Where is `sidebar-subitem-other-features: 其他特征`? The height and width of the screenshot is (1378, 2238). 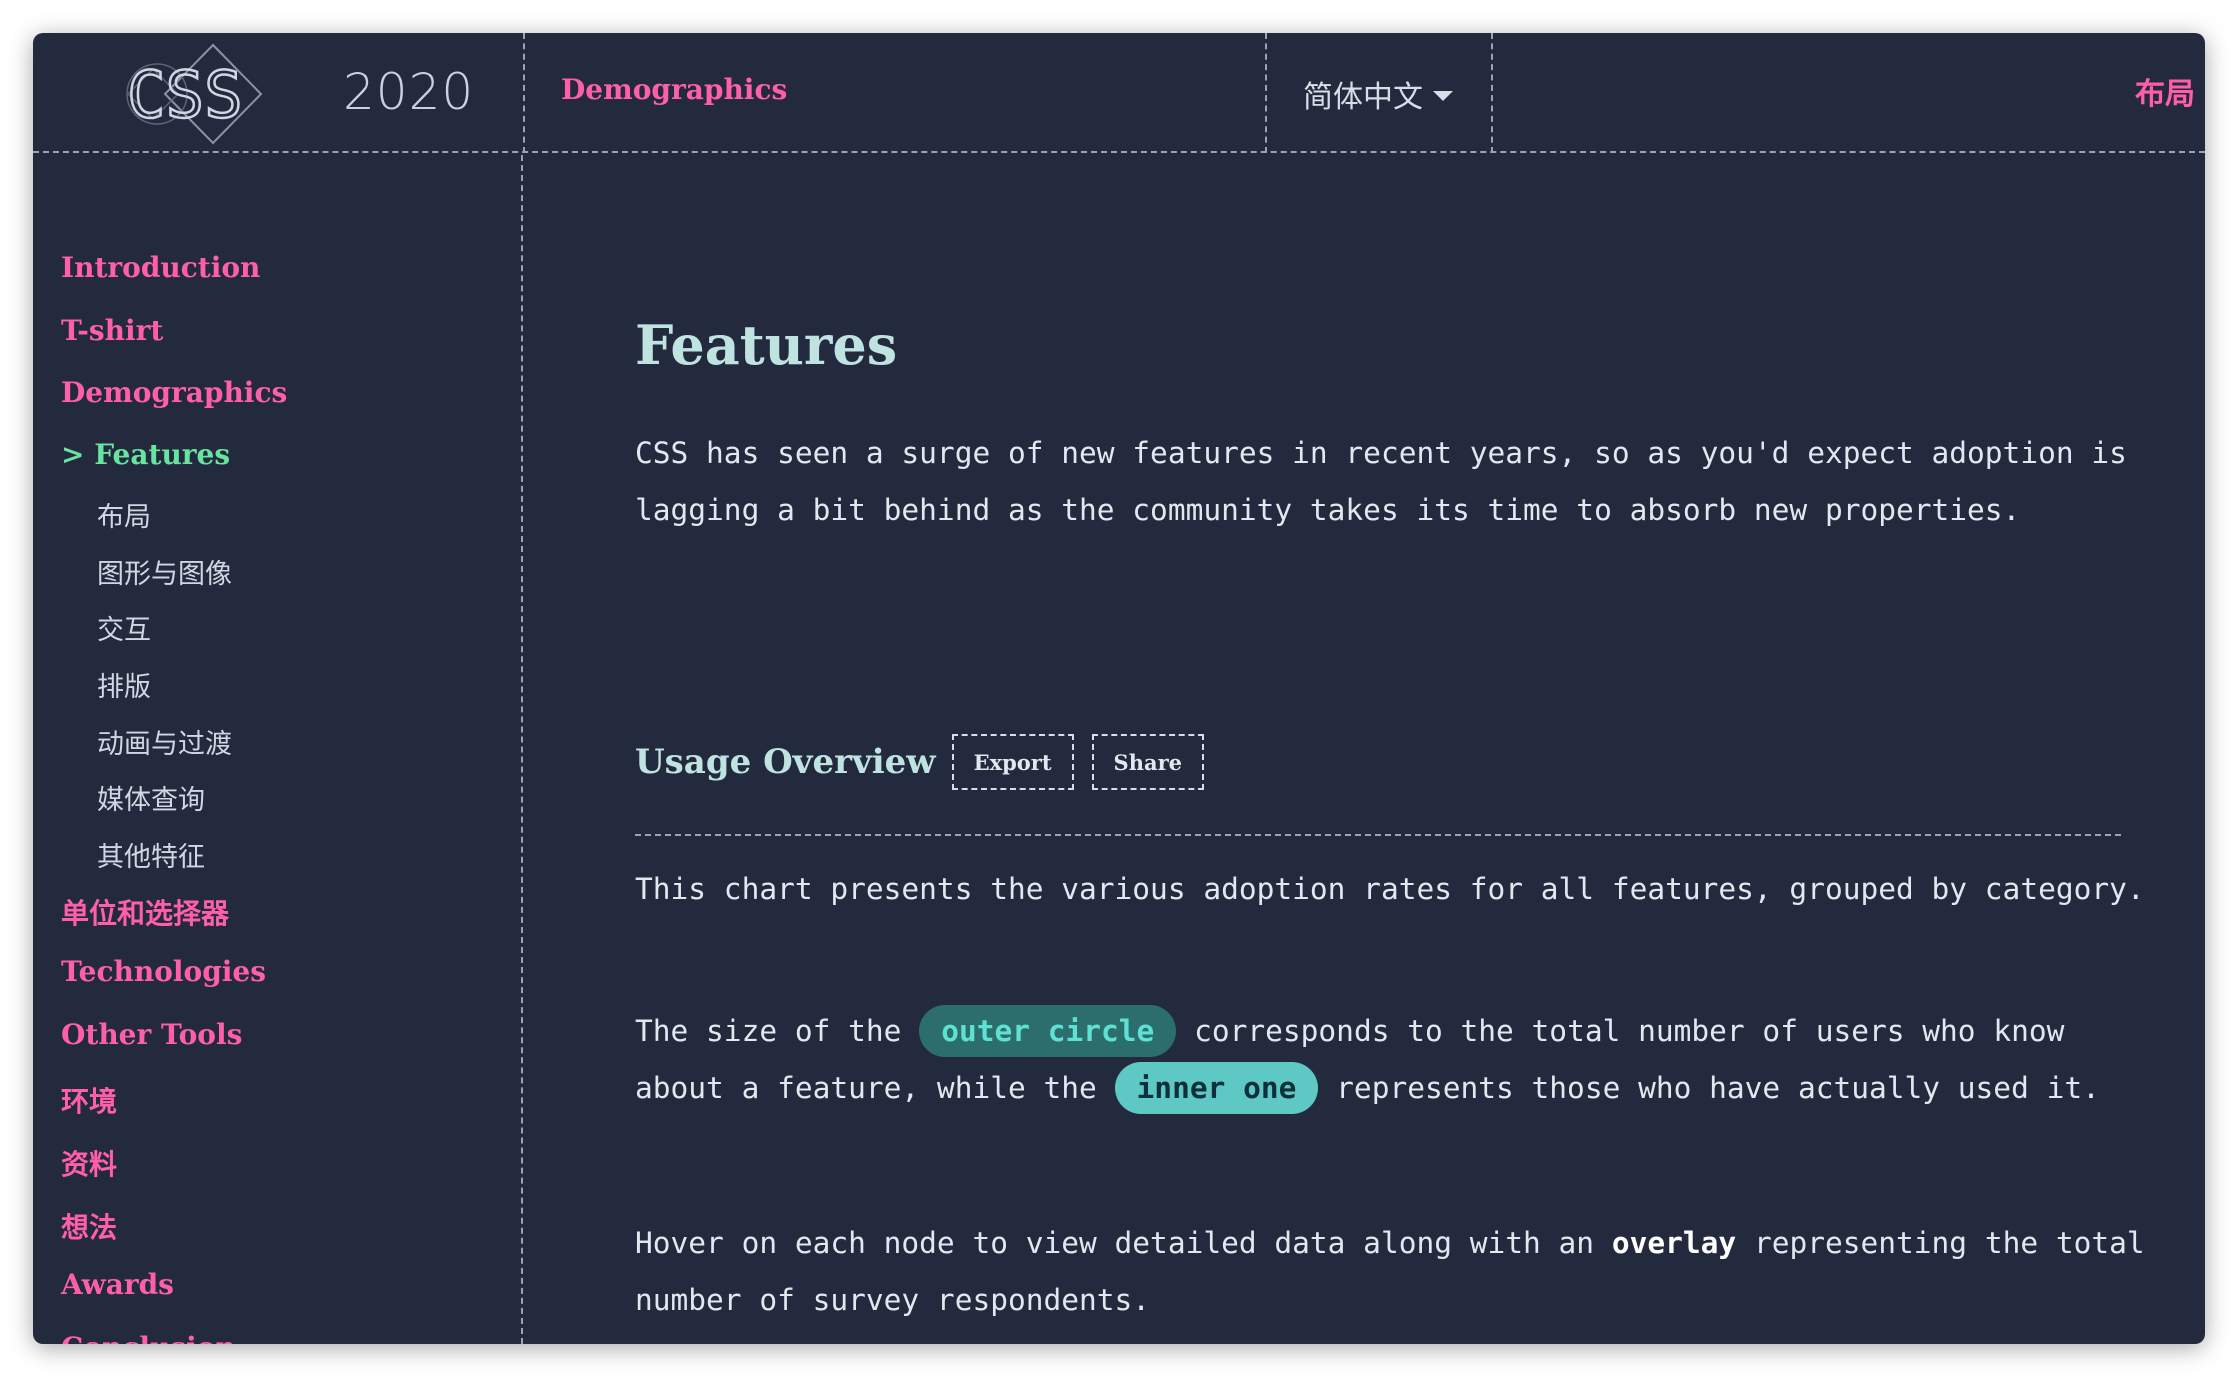 sidebar-subitem-other-features: 其他特征 is located at coordinates (151, 854).